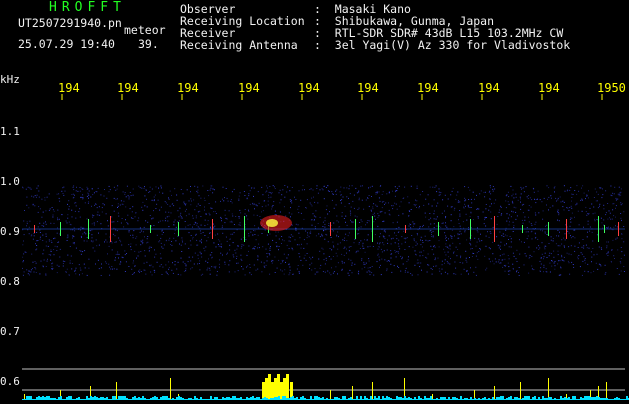 This screenshot has width=629, height=404. I want to click on freq-tick-0-8: 0.8, so click(10, 281).